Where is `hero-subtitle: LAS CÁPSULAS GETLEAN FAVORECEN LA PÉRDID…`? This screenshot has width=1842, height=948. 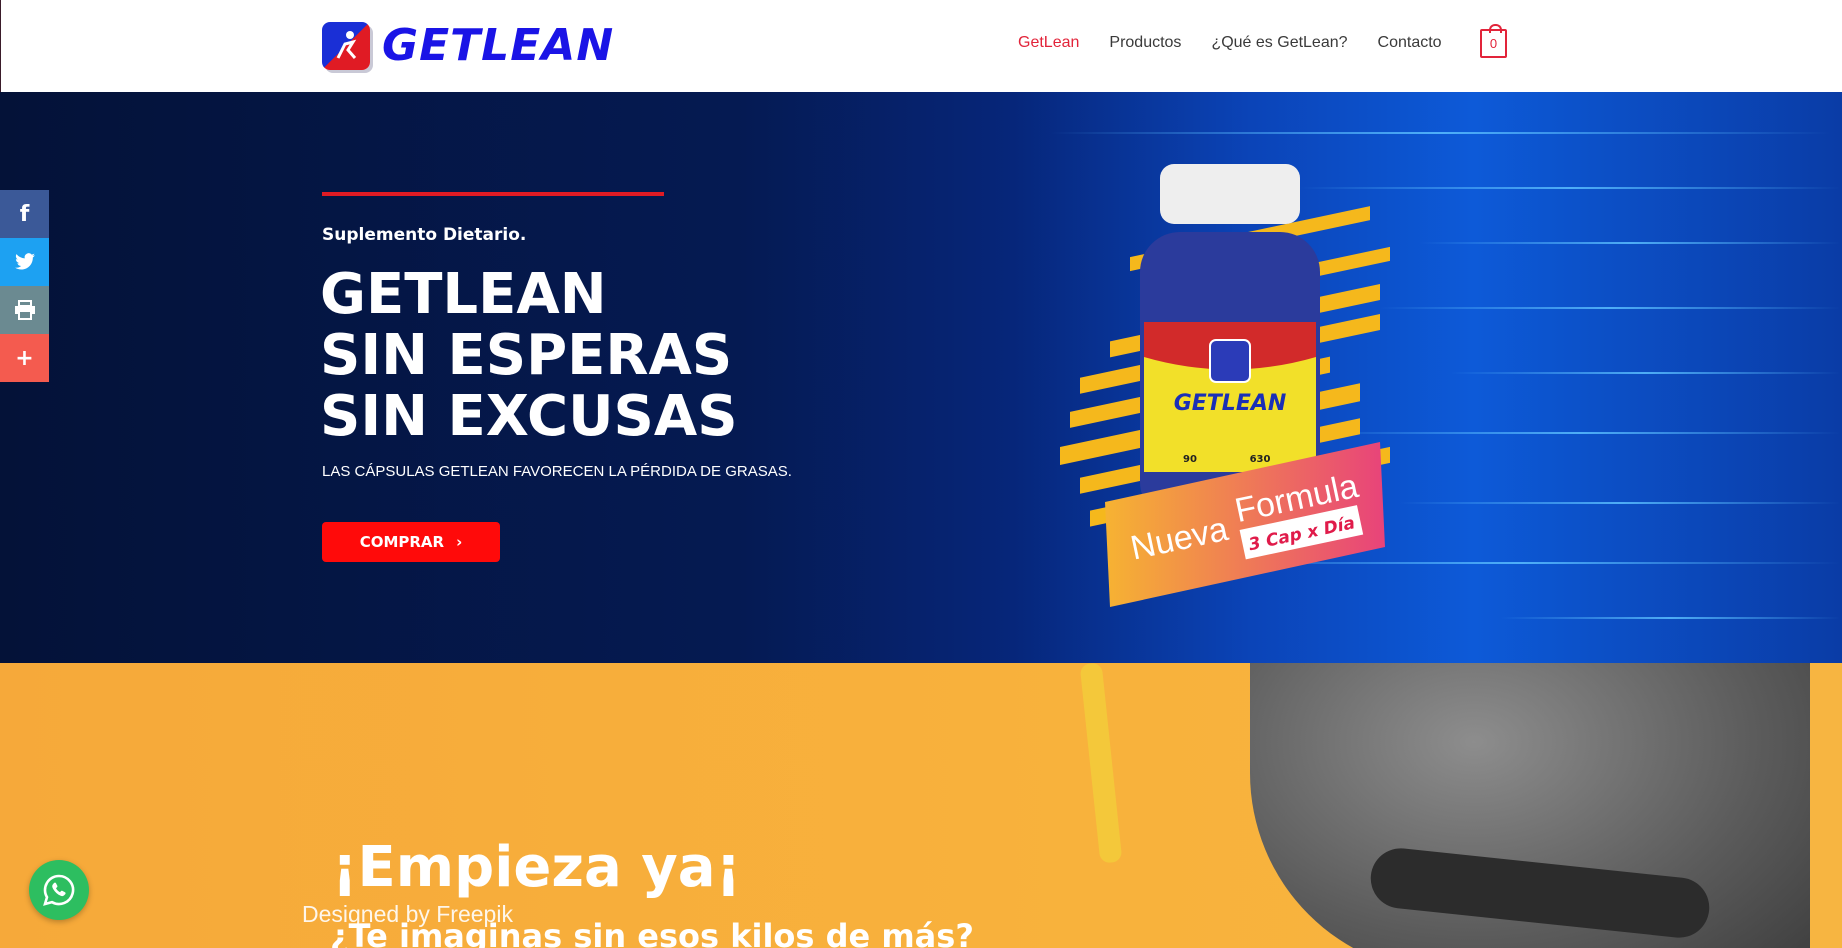 hero-subtitle: LAS CÁPSULAS GETLEAN FAVORECEN LA PÉRDID… is located at coordinates (557, 471).